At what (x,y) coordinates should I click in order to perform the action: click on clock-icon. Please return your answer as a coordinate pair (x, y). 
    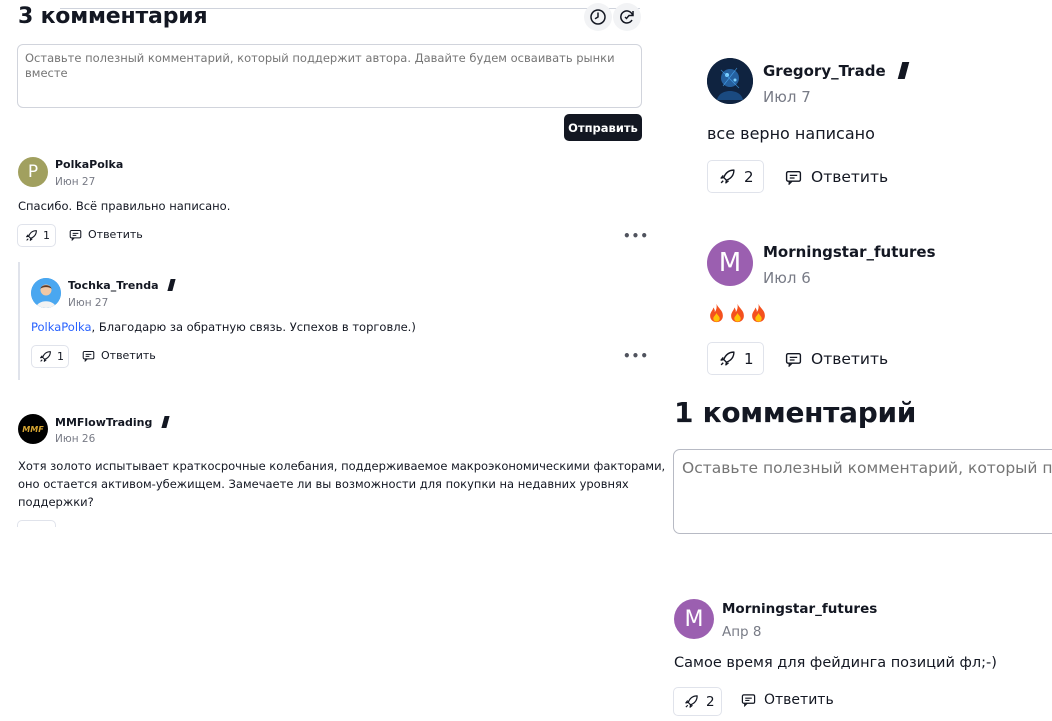
    Looking at the image, I should click on (598, 17).